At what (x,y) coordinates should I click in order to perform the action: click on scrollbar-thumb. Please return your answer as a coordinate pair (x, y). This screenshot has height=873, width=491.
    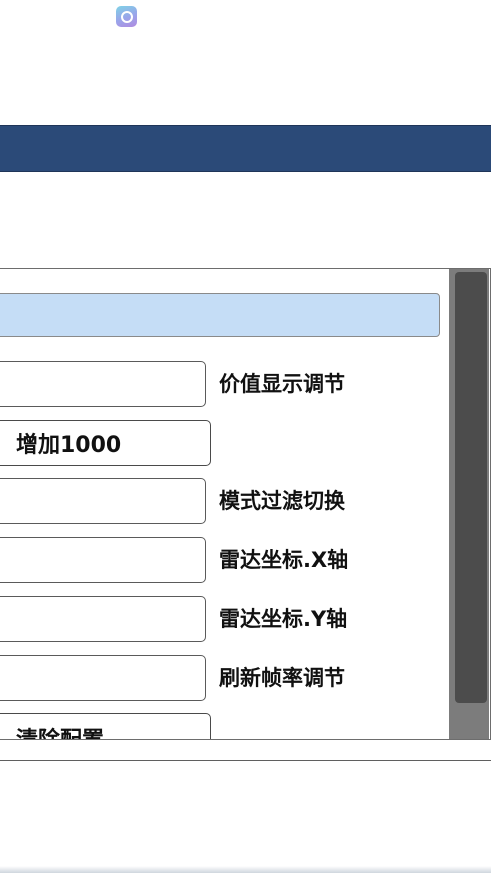
    Looking at the image, I should click on (471, 487).